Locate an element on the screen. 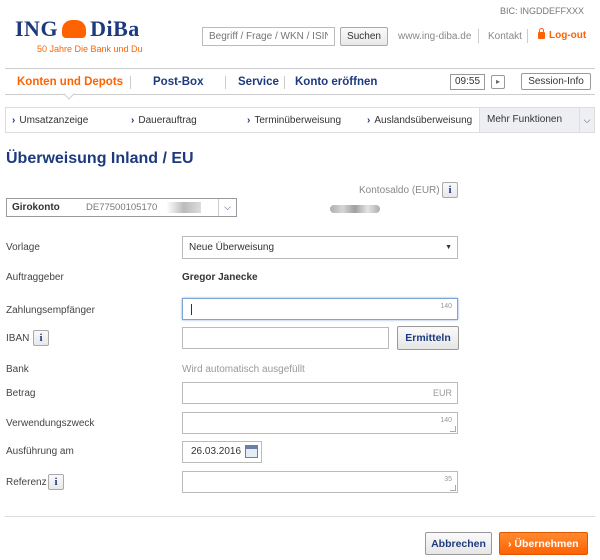 This screenshot has width=600, height=560. auftraggeber-label: Auftraggeber is located at coordinates (35, 277).